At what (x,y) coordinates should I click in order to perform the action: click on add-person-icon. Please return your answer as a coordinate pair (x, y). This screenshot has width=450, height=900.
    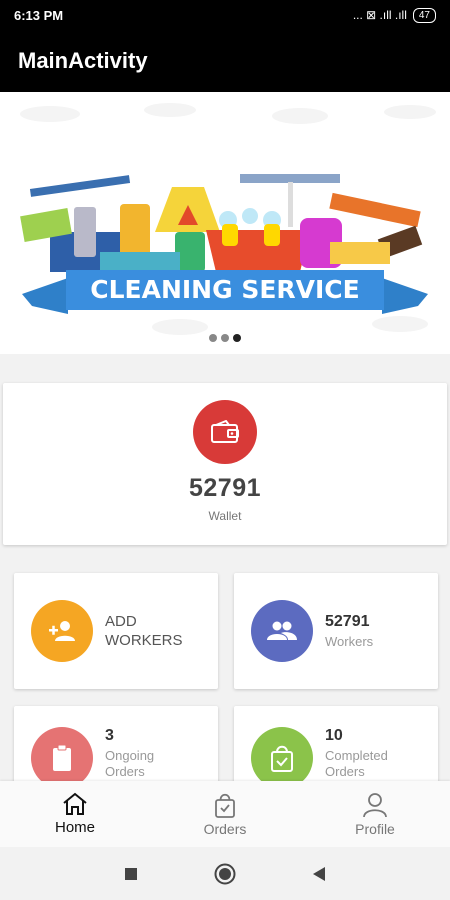
    Looking at the image, I should click on (62, 631).